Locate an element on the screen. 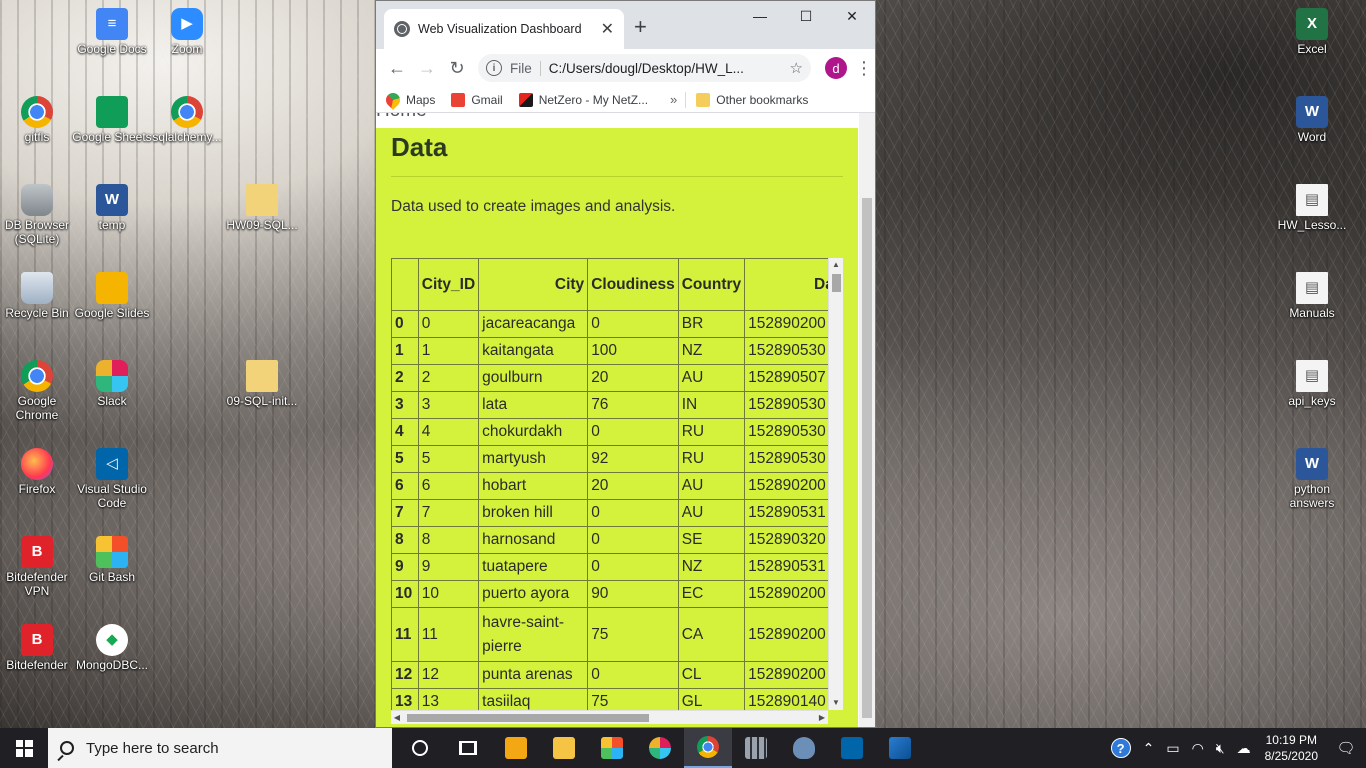 This screenshot has width=1366, height=768. bookmark-gmail: Gmail is located at coordinates (477, 99).